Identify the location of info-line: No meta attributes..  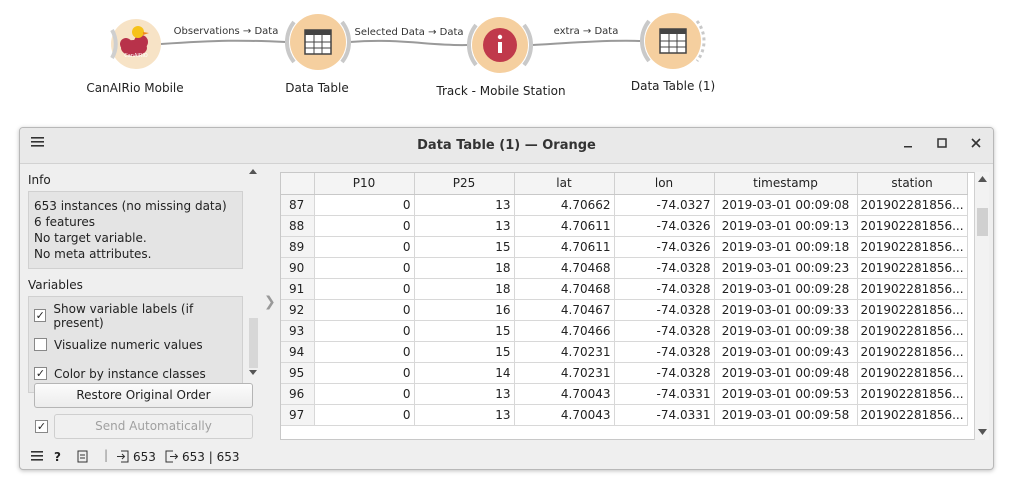
(93, 254).